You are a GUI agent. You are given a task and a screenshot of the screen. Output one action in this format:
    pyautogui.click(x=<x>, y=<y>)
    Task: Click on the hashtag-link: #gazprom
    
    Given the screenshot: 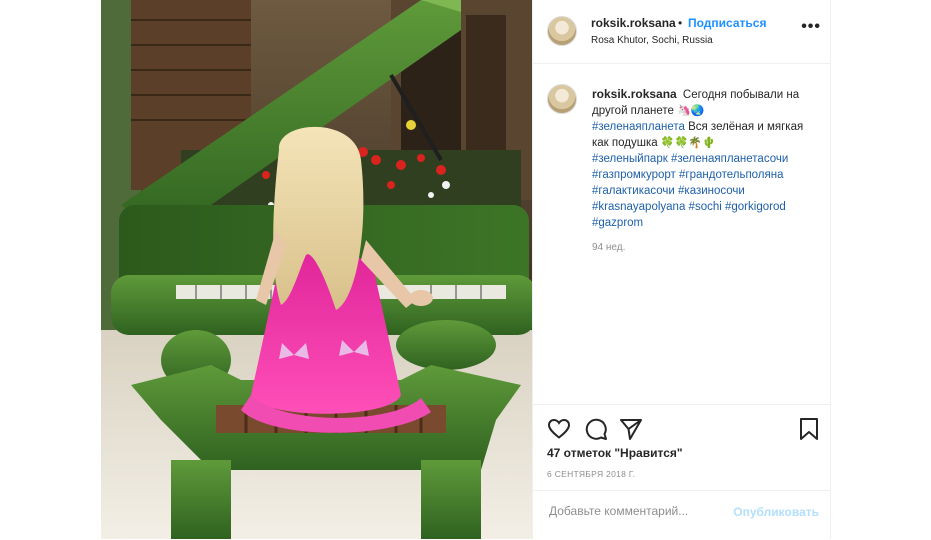 What is the action you would take?
    pyautogui.click(x=617, y=223)
    